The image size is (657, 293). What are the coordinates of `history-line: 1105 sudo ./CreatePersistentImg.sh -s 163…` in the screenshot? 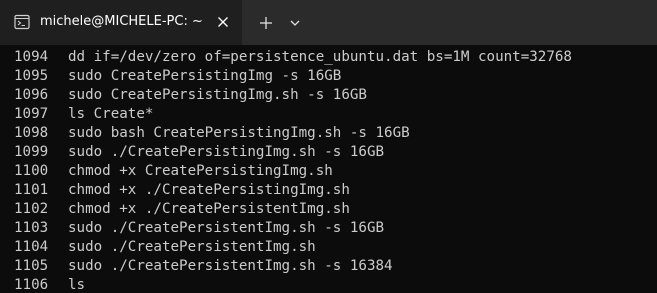 It's located at (293, 266).